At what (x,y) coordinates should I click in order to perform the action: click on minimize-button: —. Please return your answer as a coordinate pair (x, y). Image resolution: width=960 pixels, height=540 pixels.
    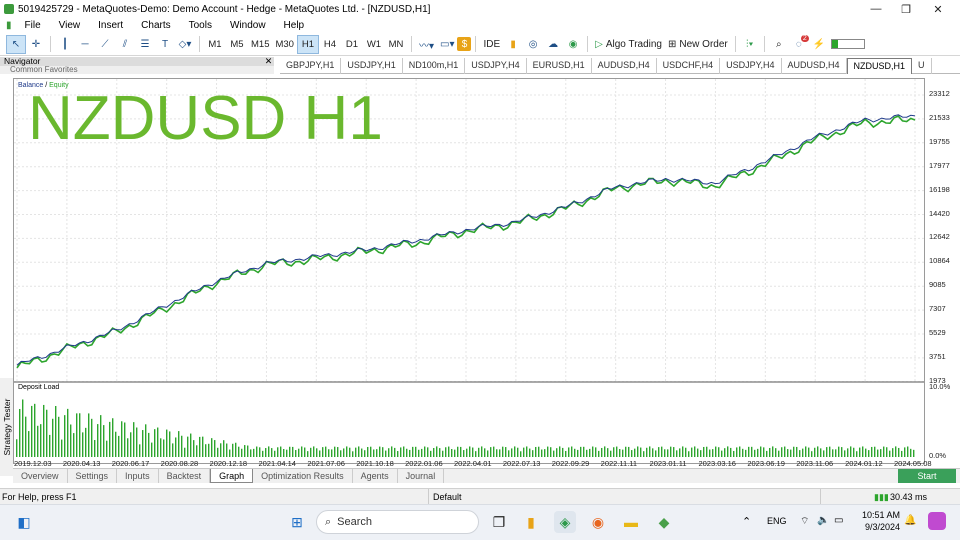
    Looking at the image, I should click on (876, 9).